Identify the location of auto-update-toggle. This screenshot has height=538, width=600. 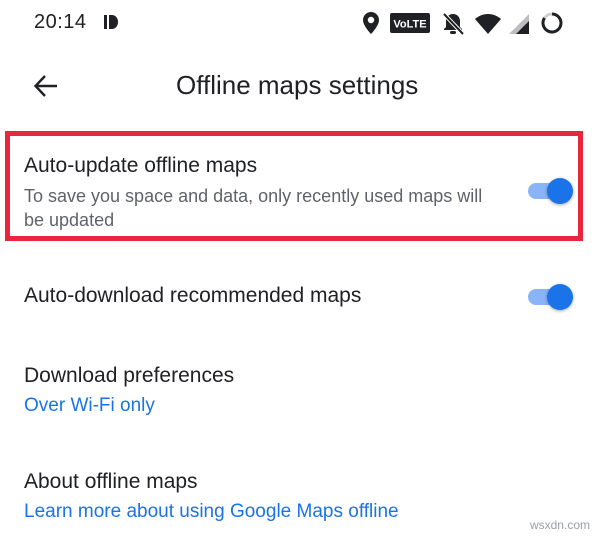
(550, 191).